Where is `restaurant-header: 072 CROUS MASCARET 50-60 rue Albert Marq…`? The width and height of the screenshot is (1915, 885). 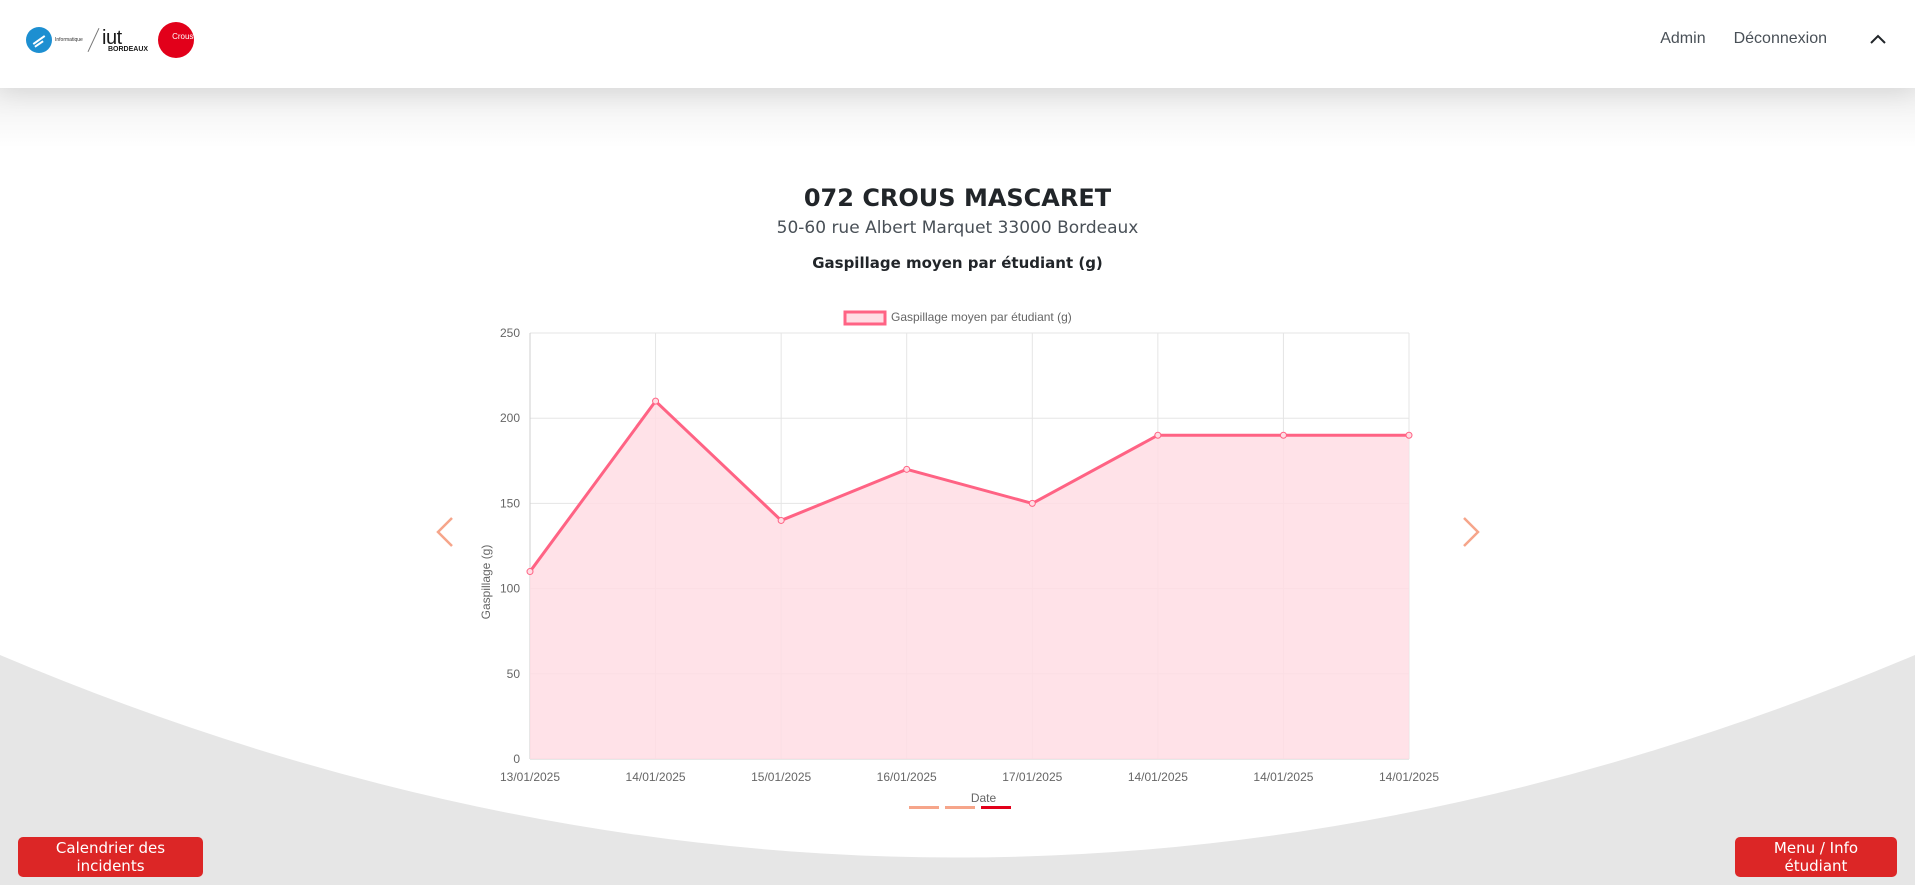 restaurant-header: 072 CROUS MASCARET 50-60 rue Albert Marq… is located at coordinates (957, 228).